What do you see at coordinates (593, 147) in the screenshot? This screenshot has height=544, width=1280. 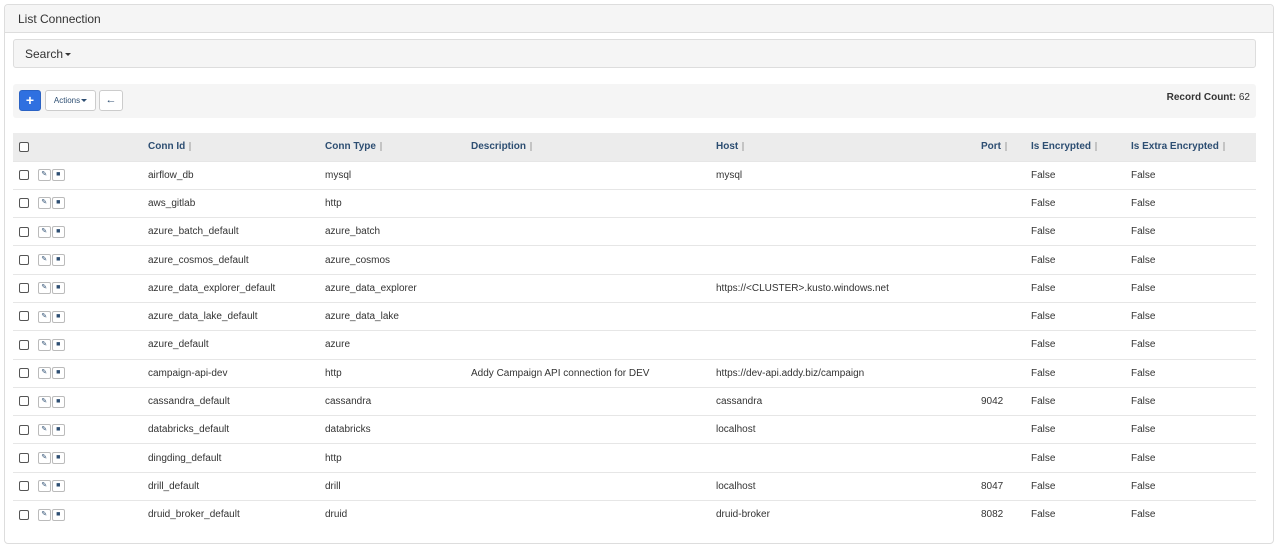 I see `column-header-description: Description` at bounding box center [593, 147].